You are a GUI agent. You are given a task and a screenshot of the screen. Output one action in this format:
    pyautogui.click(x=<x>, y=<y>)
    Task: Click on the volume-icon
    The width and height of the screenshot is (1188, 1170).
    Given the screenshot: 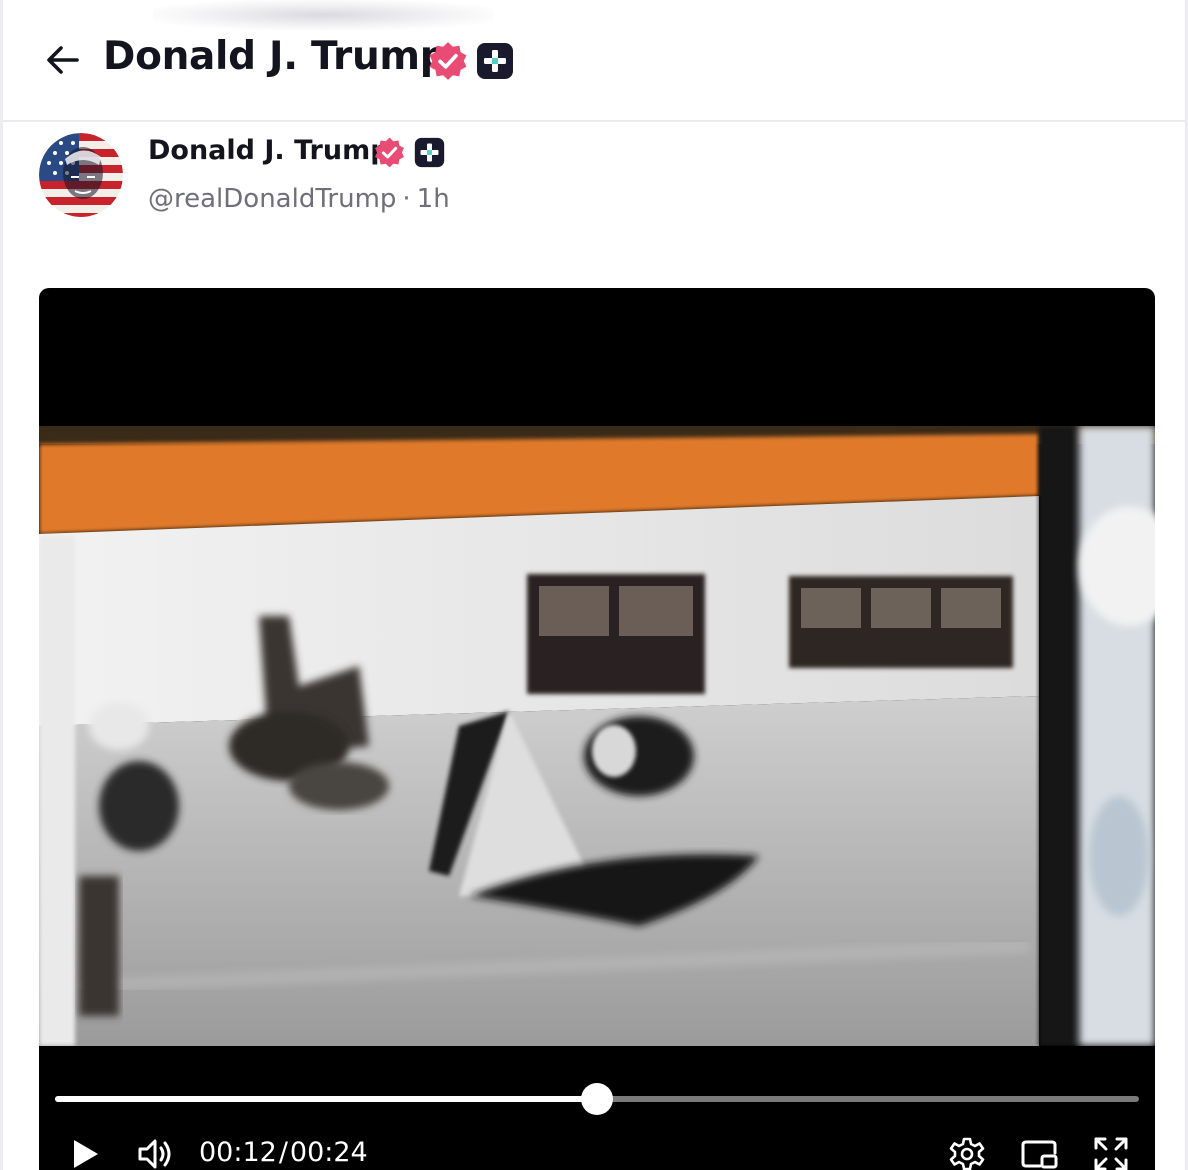 What is the action you would take?
    pyautogui.click(x=154, y=1154)
    